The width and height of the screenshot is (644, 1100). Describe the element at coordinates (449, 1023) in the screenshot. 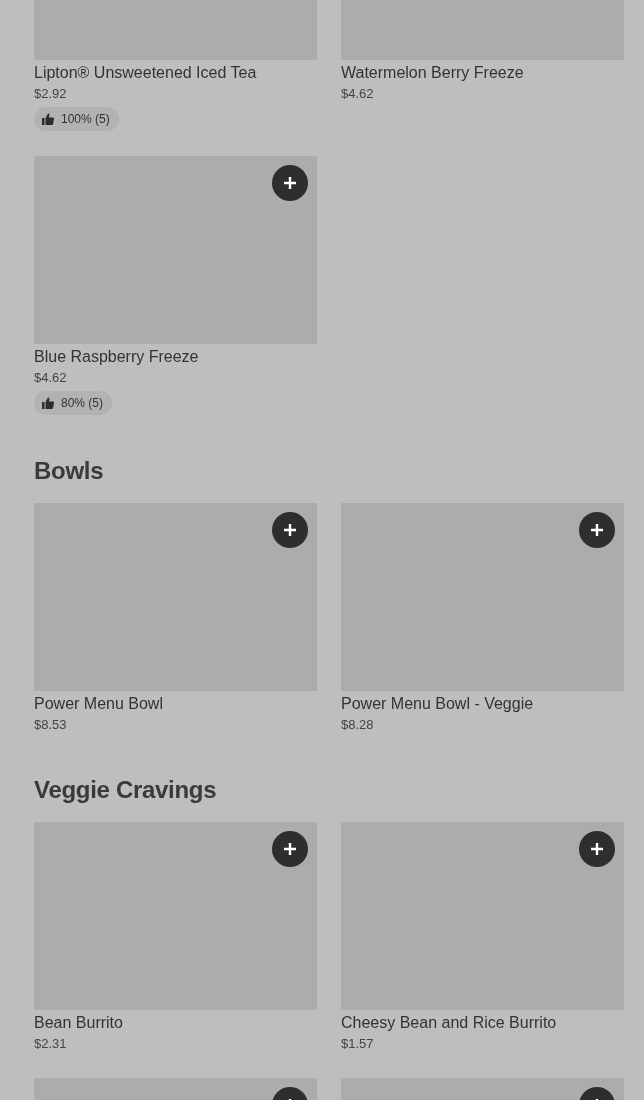

I see `item-name: Cheesy Bean and Rice Burrito` at that location.